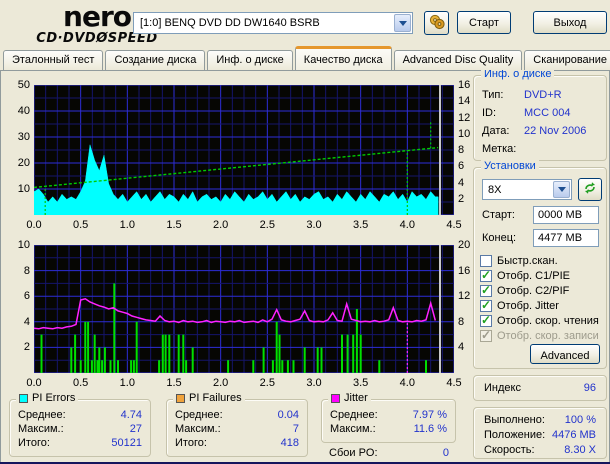 The image size is (610, 464). What do you see at coordinates (23, 163) in the screenshot?
I see `left-axis-tick-label: 20` at bounding box center [23, 163].